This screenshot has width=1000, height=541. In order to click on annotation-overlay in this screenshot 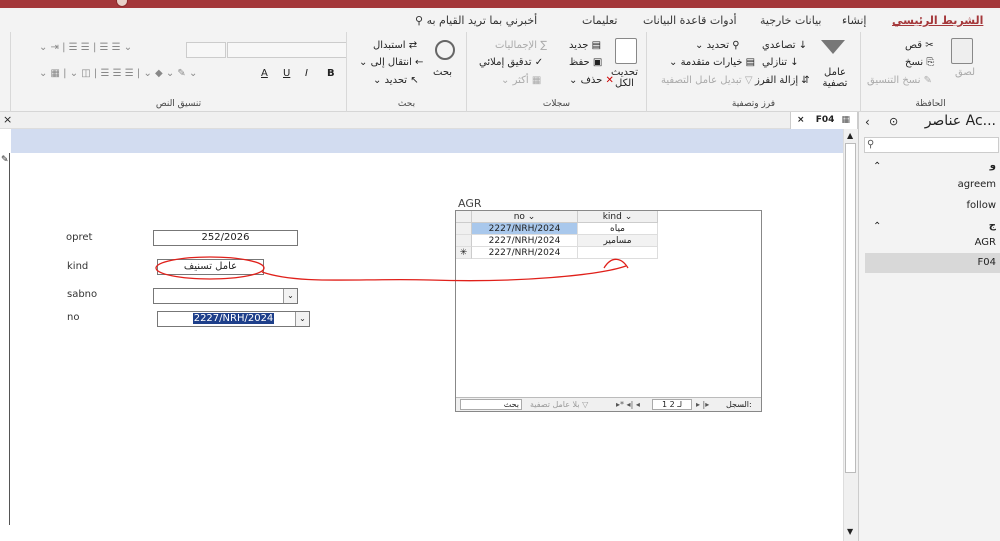, I will do `click(392, 269)`.